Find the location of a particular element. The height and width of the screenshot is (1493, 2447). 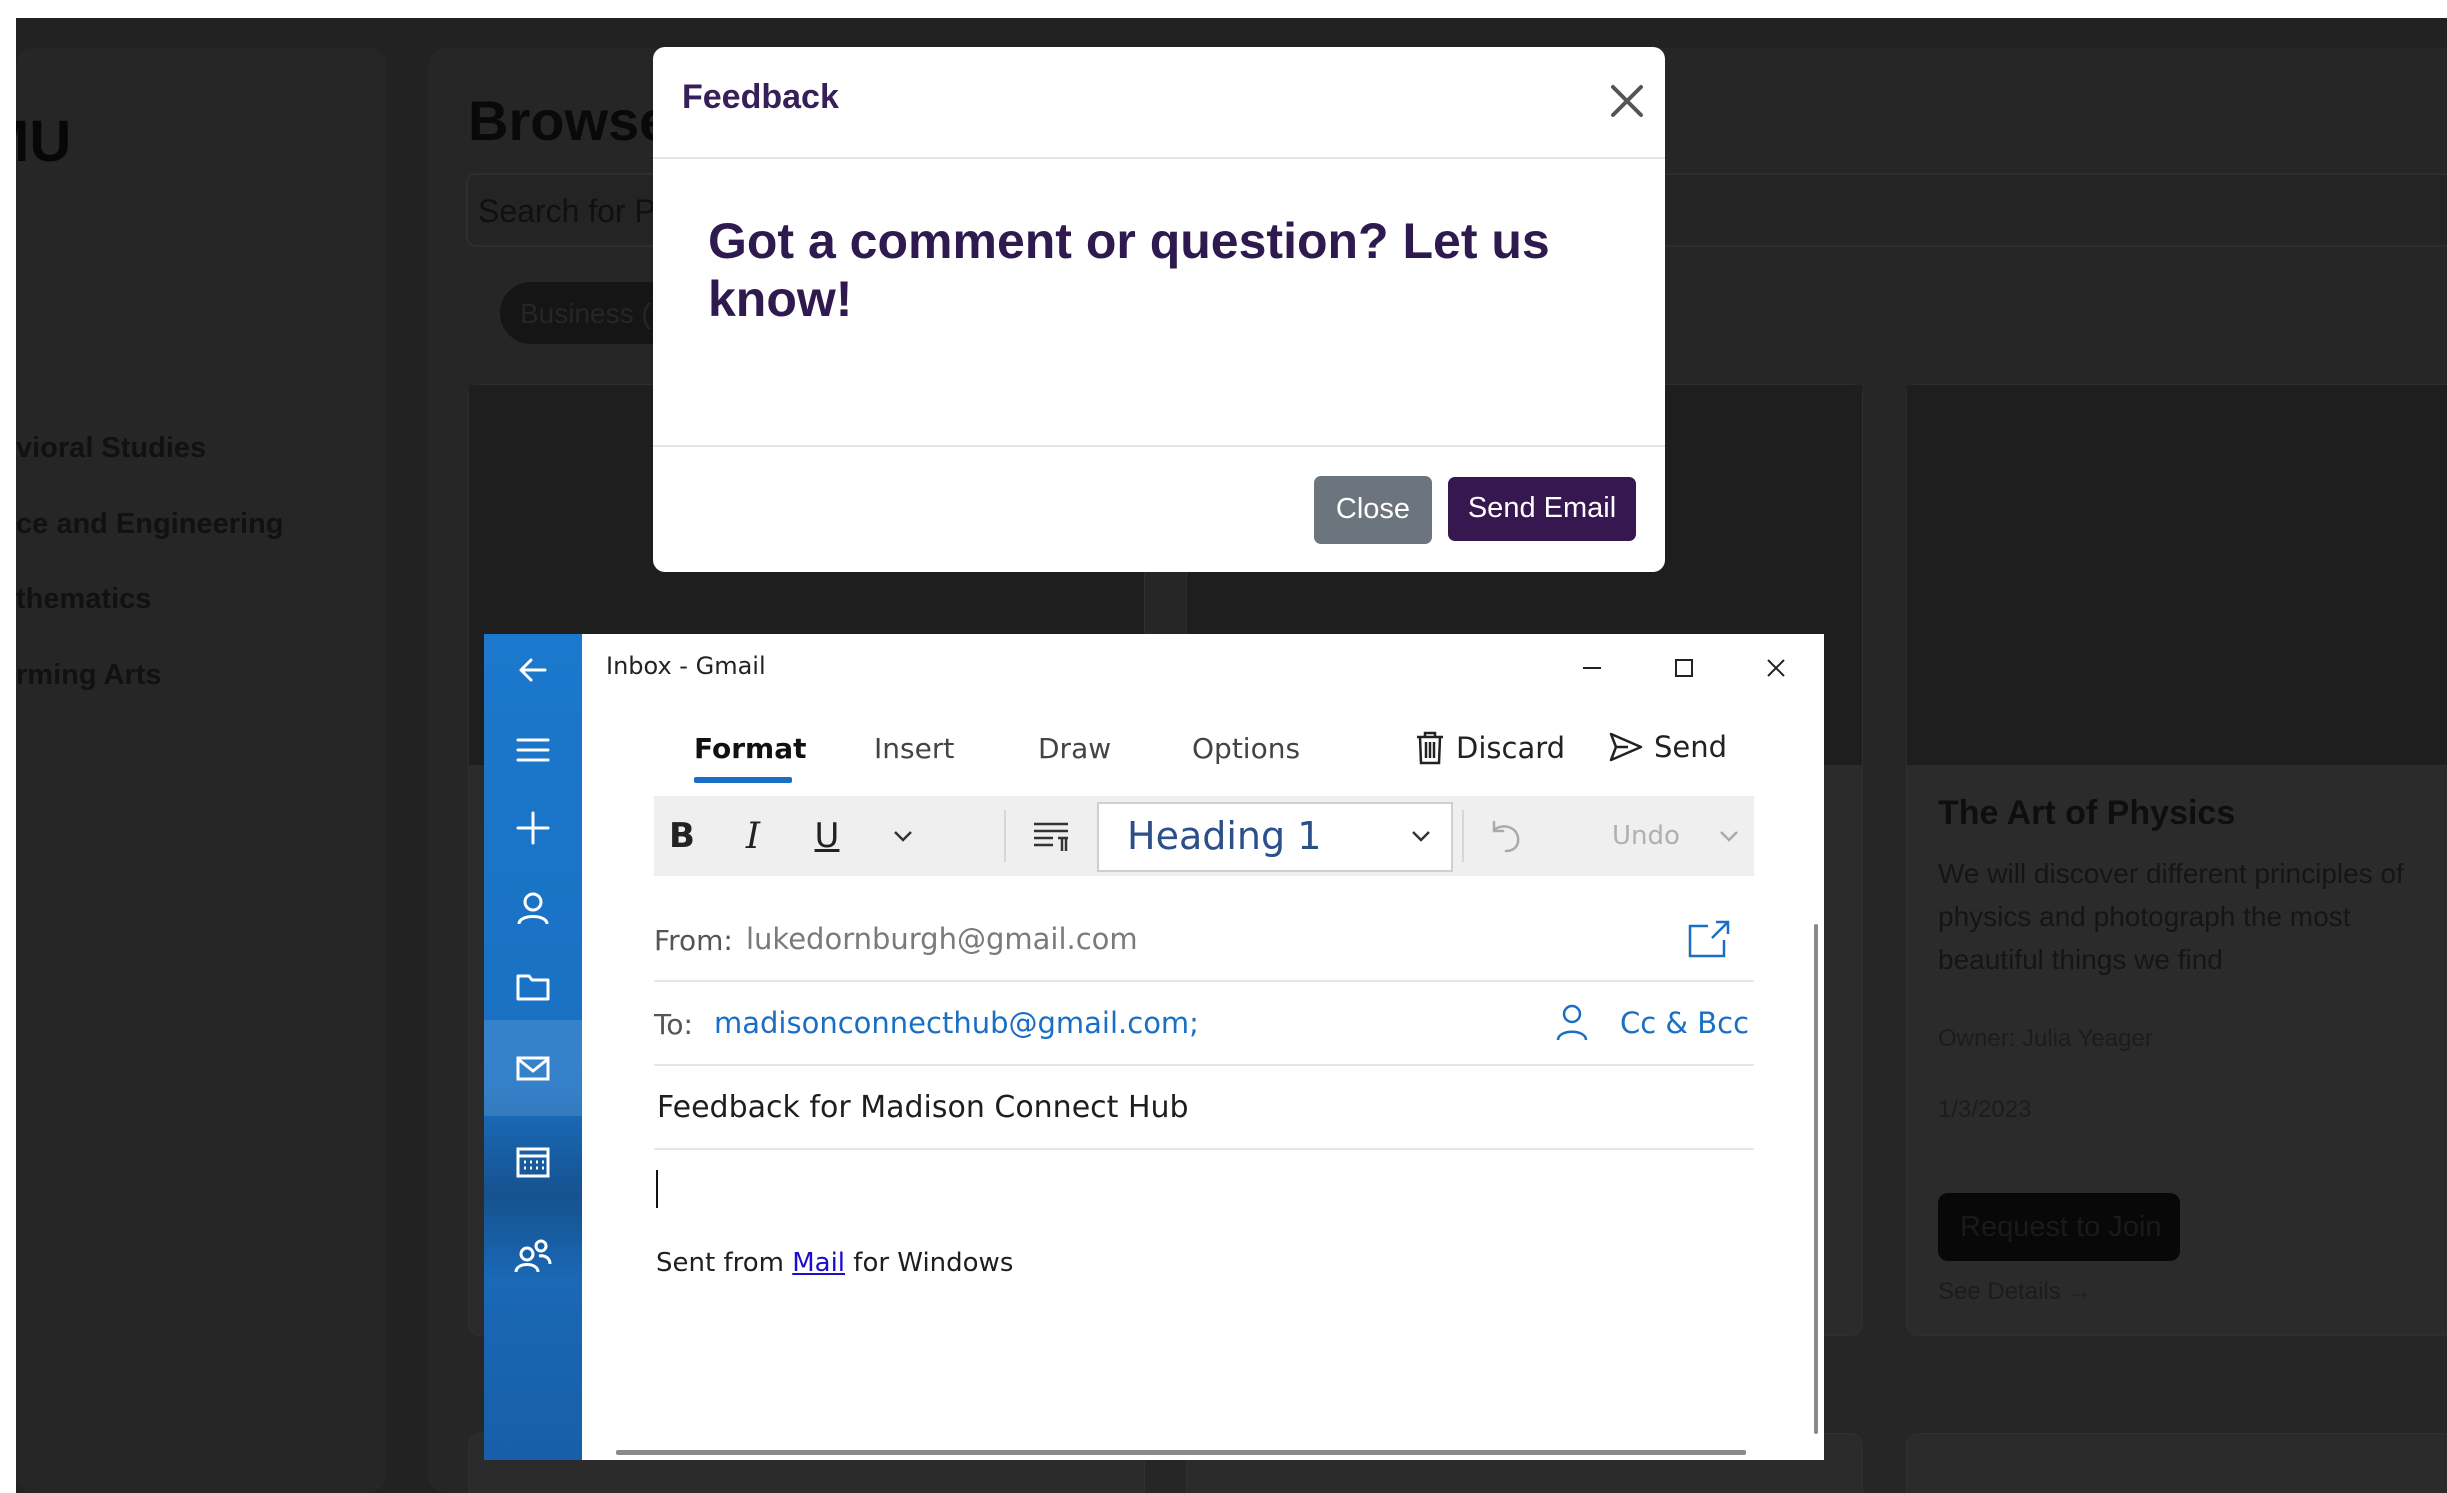

horizontal-scrollbar is located at coordinates (1181, 1452).